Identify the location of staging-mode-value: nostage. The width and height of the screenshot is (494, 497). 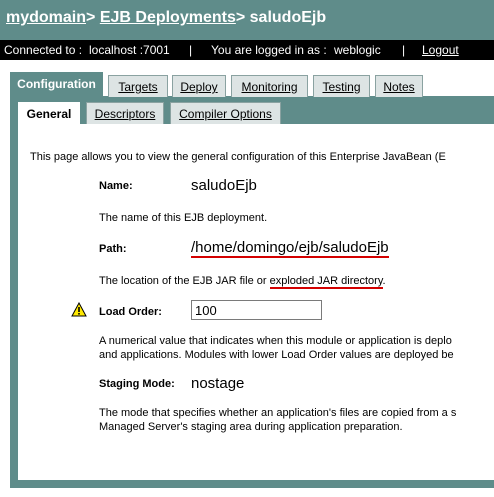
(218, 383).